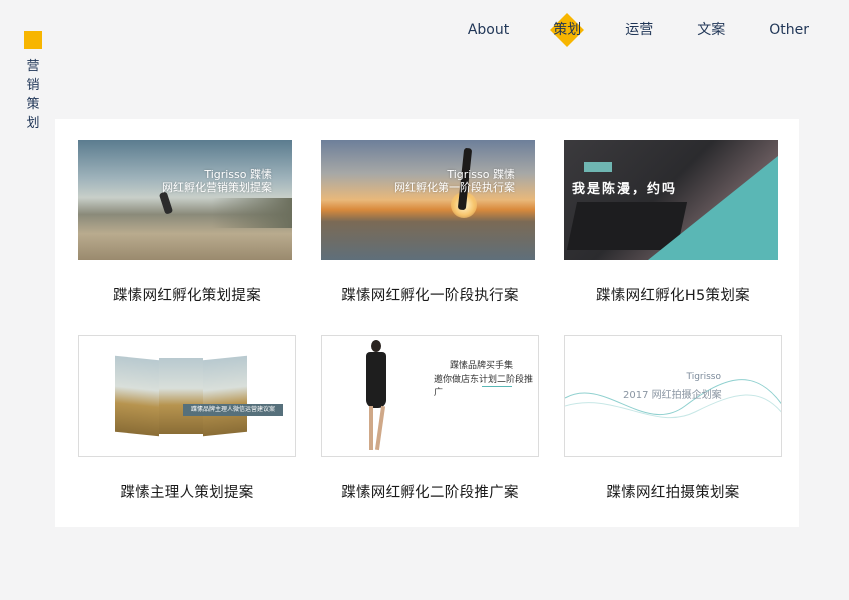 The height and width of the screenshot is (600, 849). What do you see at coordinates (185, 200) in the screenshot?
I see `card-thumbnail: Tigrisso 蹀愫 网红孵化营销策划提案` at bounding box center [185, 200].